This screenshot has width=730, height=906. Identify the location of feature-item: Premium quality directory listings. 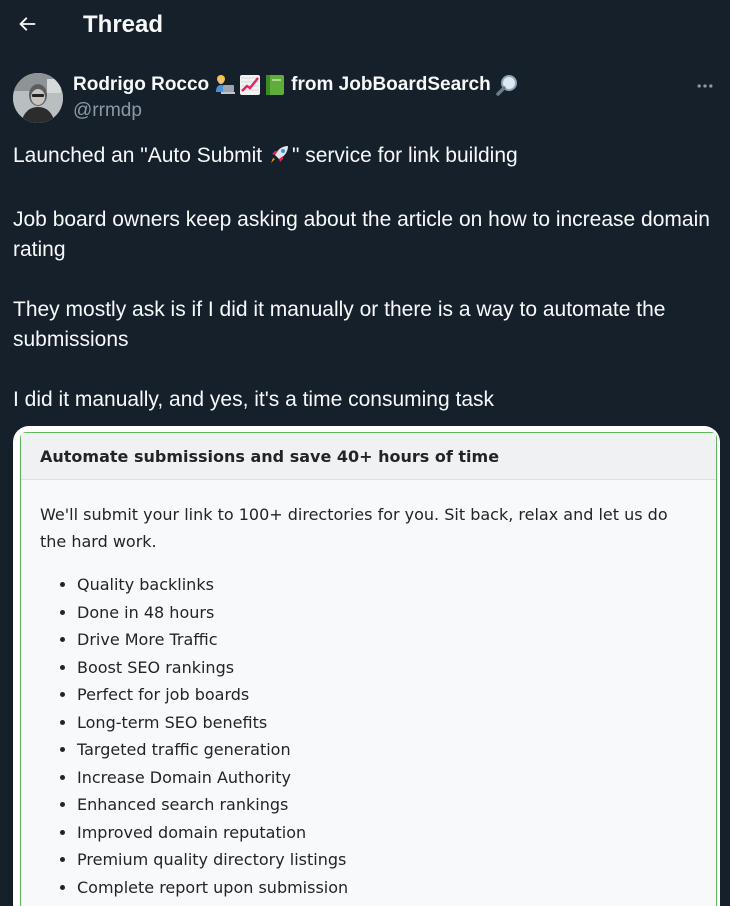
(387, 860).